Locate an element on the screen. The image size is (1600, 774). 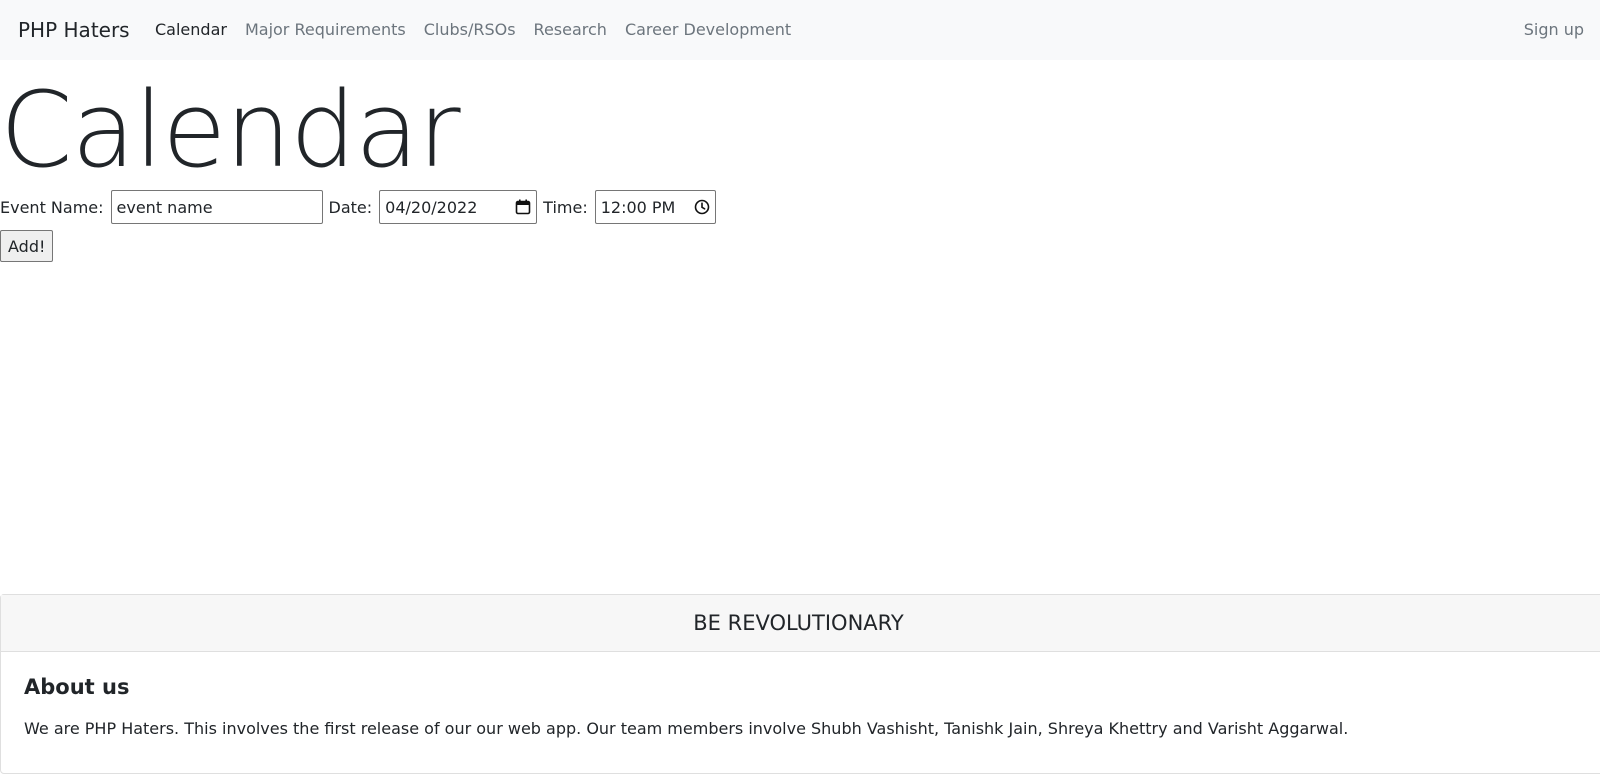
time-input: 12:00 PM is located at coordinates (655, 207).